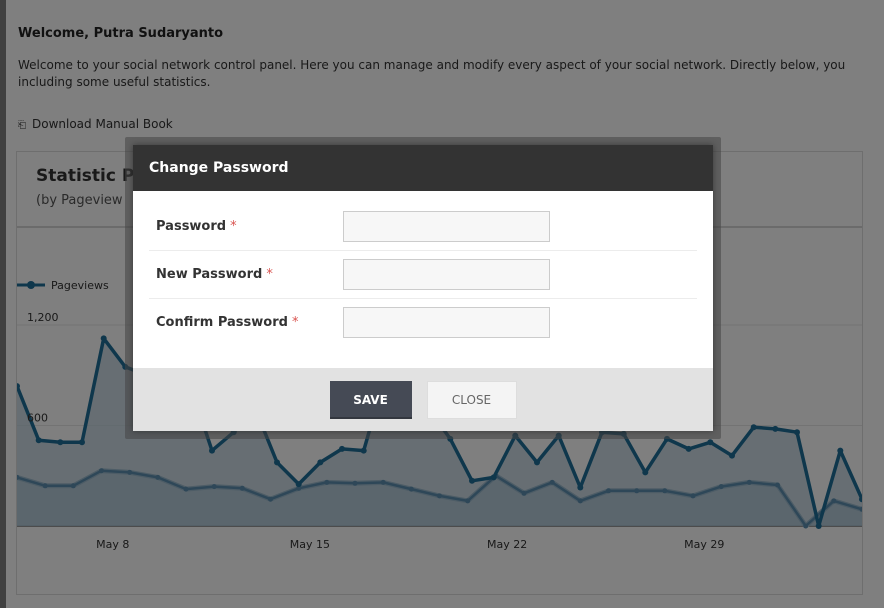 This screenshot has height=608, width=884. I want to click on confirm-password-label: Confirm Password *, so click(227, 322).